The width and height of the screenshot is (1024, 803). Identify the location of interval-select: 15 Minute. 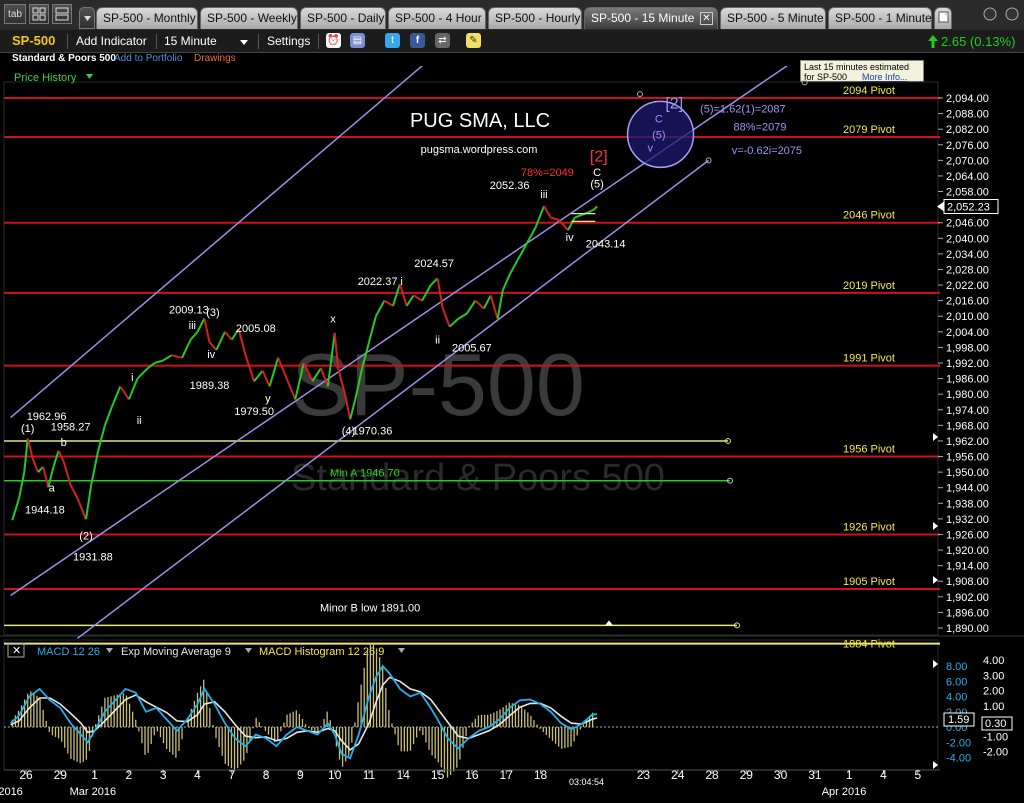
(190, 41).